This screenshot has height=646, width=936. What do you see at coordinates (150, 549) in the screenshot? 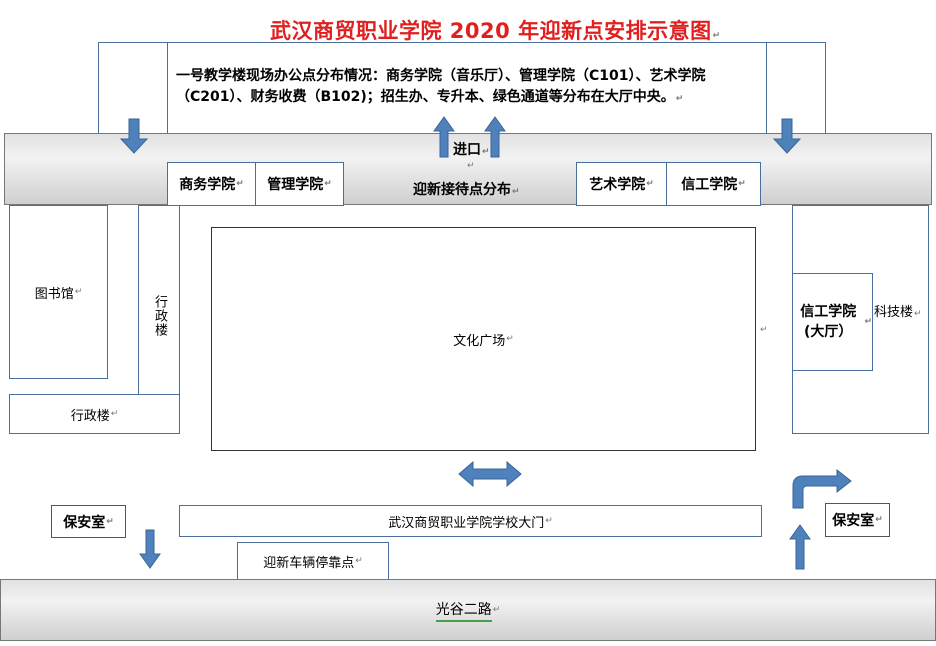
I see `arrow-down-security-icon` at bounding box center [150, 549].